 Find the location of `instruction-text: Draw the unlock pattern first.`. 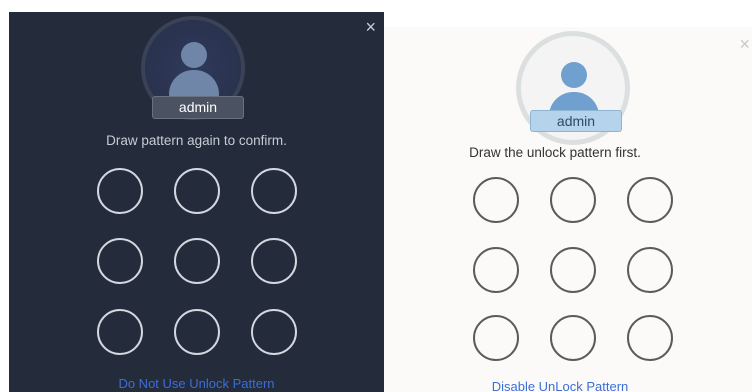

instruction-text: Draw the unlock pattern first. is located at coordinates (555, 152).